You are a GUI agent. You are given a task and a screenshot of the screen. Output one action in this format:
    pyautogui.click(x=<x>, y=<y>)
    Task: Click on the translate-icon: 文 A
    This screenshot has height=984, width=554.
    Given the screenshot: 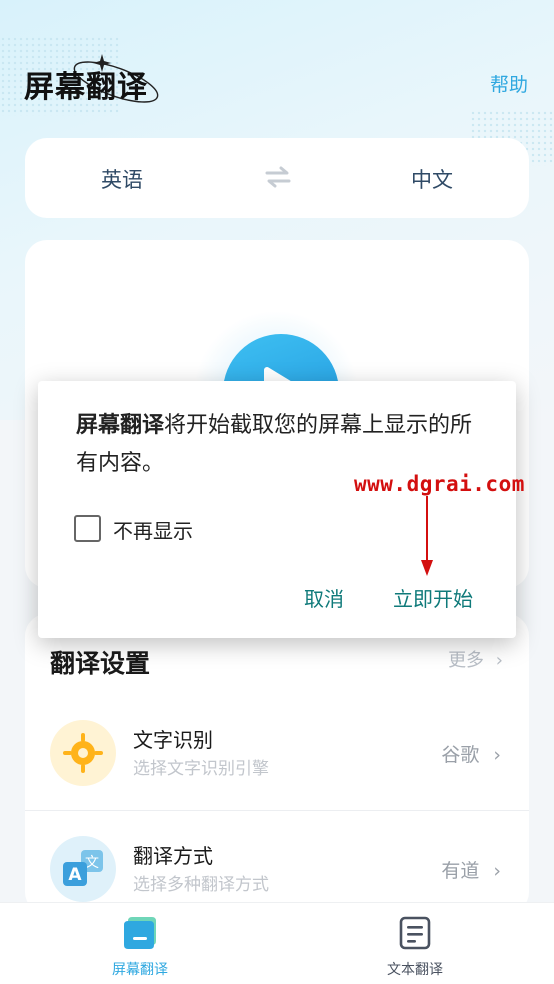 What is the action you would take?
    pyautogui.click(x=83, y=869)
    